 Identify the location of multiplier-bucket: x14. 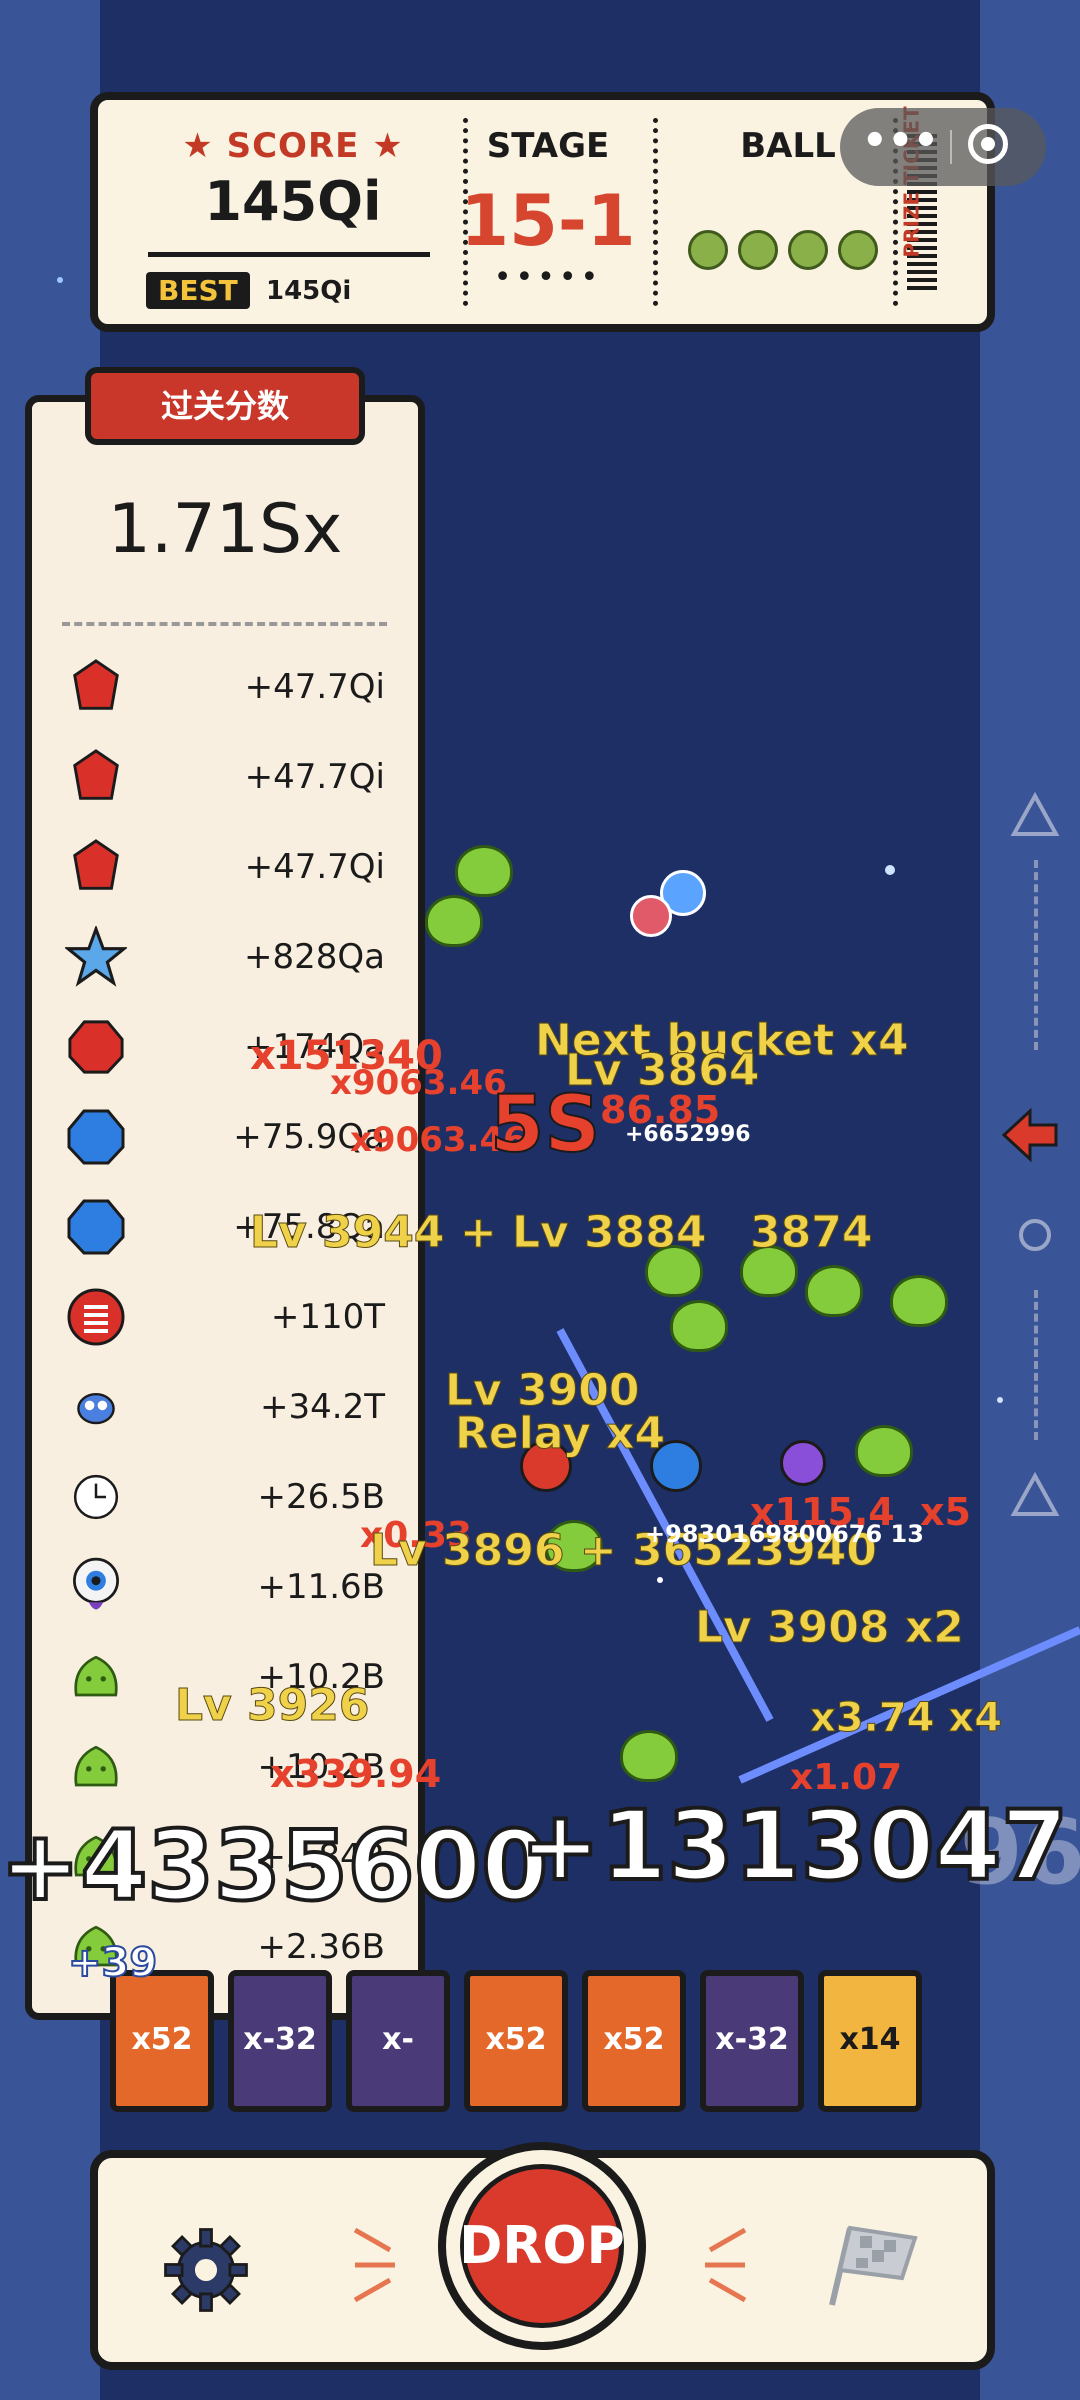
(870, 2041).